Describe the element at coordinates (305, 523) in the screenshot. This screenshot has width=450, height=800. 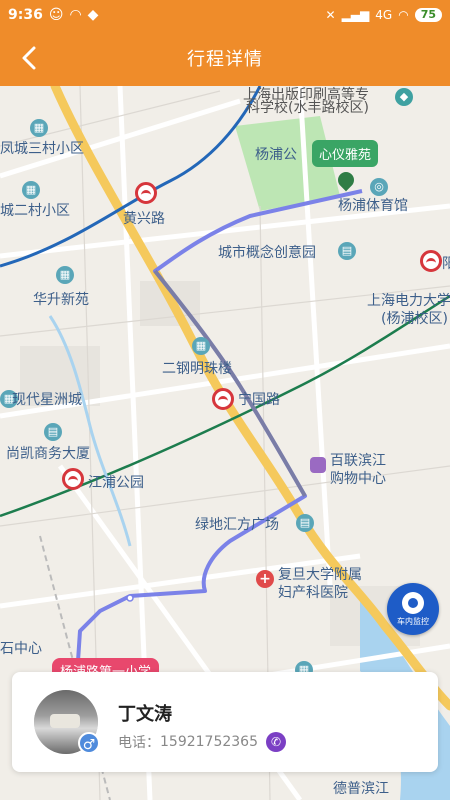
I see `building-icon-2: ▤` at that location.